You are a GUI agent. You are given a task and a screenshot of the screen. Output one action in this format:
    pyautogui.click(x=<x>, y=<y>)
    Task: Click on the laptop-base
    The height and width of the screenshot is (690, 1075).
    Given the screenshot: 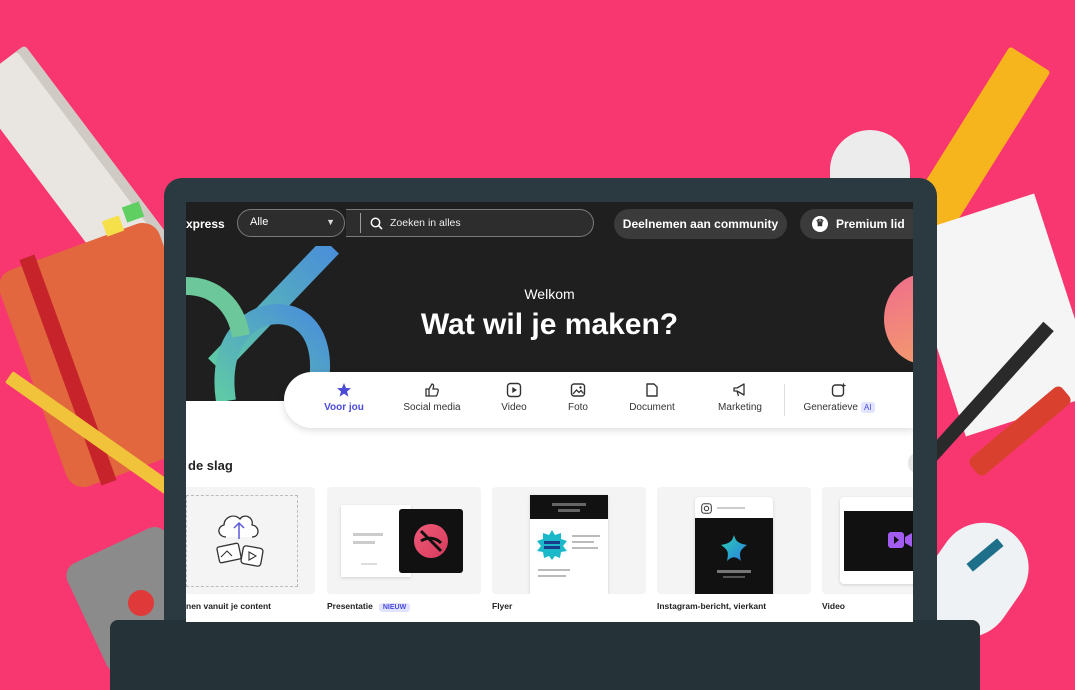 What is the action you would take?
    pyautogui.click(x=545, y=655)
    